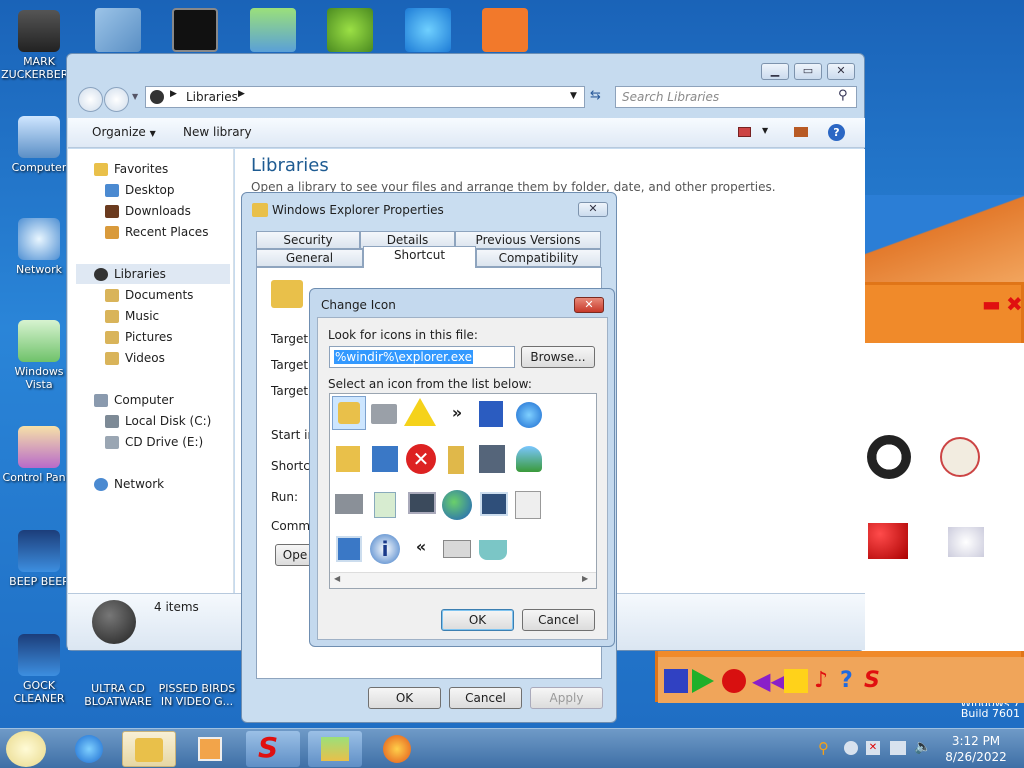  Describe the element at coordinates (337, 578) in the screenshot. I see `scroll-left-icon: ◀` at that location.